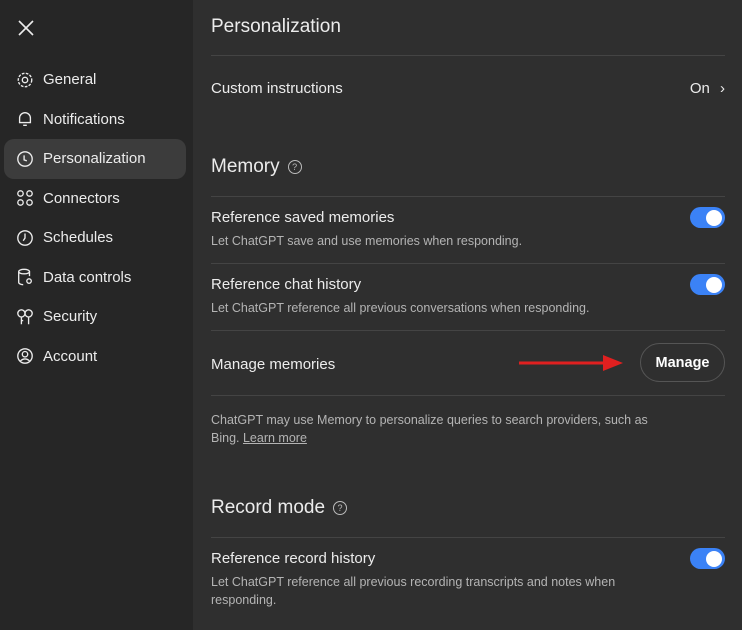  What do you see at coordinates (25, 80) in the screenshot?
I see `gear-icon` at bounding box center [25, 80].